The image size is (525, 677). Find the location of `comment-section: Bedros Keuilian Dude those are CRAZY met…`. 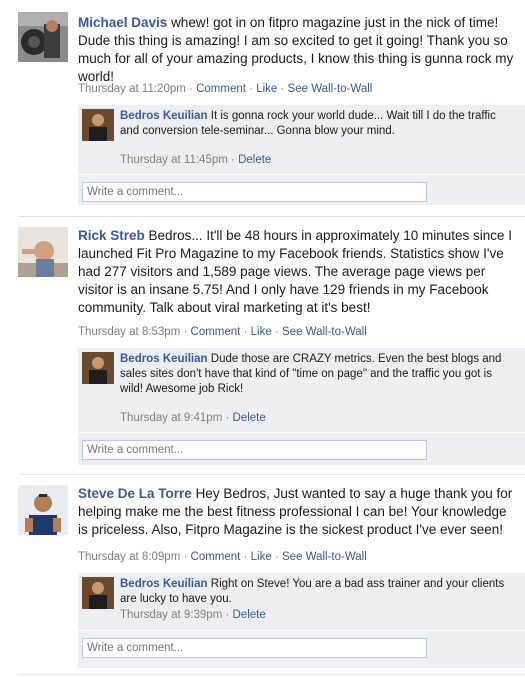

comment-section: Bedros Keuilian Dude those are CRAZY met… is located at coordinates (301, 406).